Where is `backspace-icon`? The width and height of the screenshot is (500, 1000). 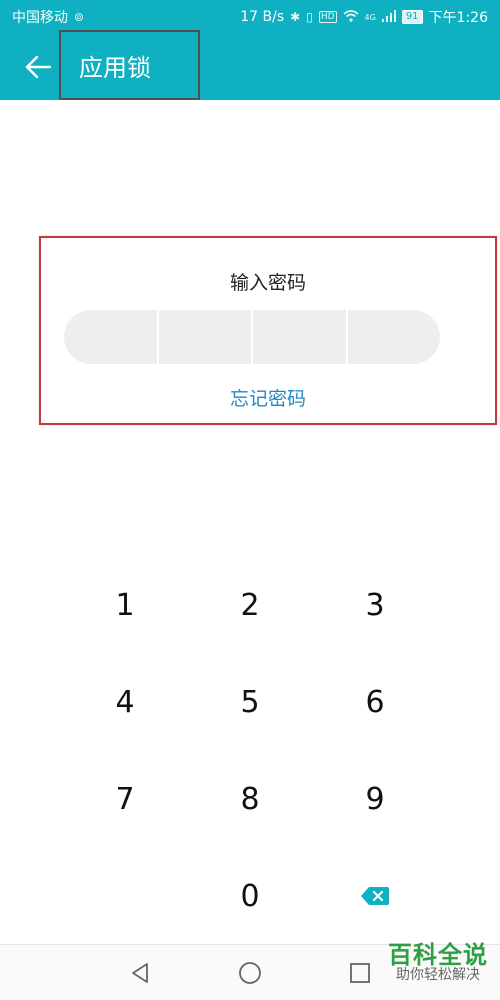
backspace-icon is located at coordinates (375, 896).